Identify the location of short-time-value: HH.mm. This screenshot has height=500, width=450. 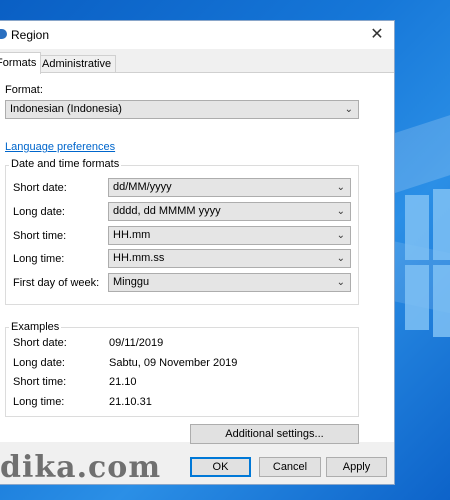
(132, 235).